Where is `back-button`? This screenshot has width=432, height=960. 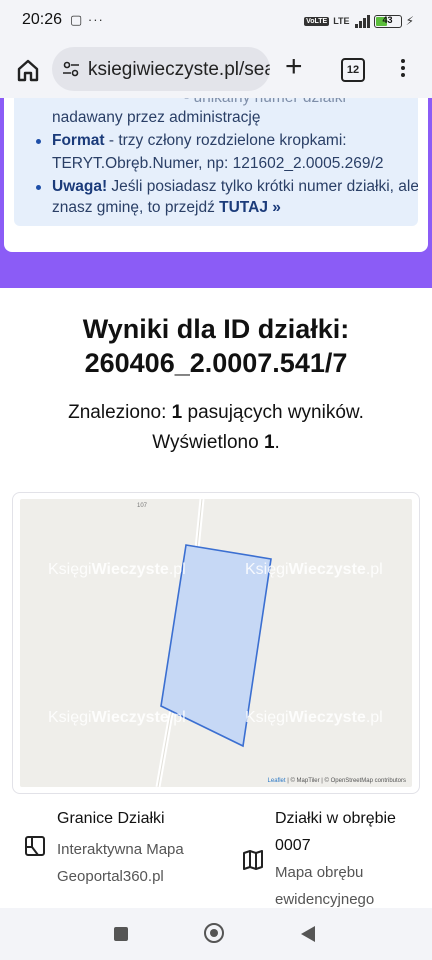 back-button is located at coordinates (308, 934).